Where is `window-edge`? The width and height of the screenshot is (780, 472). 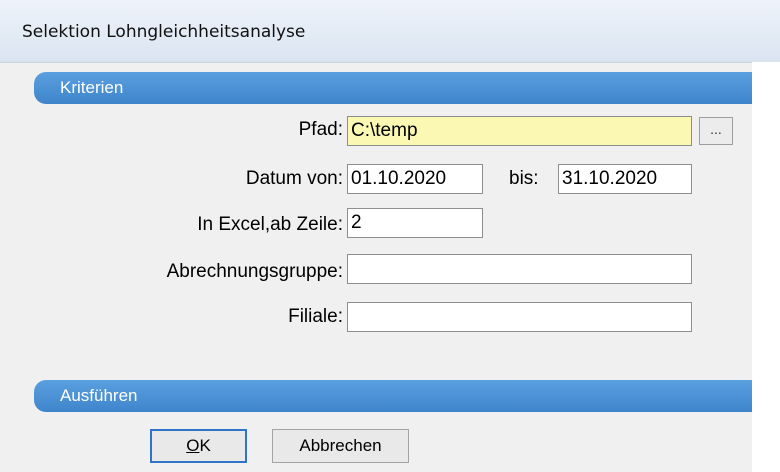
window-edge is located at coordinates (766, 267).